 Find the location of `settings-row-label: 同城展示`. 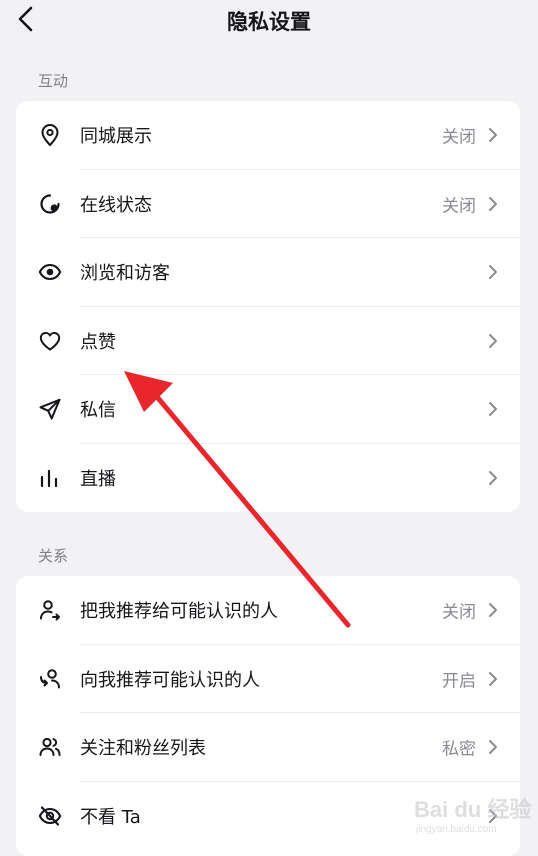

settings-row-label: 同城展示 is located at coordinates (116, 137).